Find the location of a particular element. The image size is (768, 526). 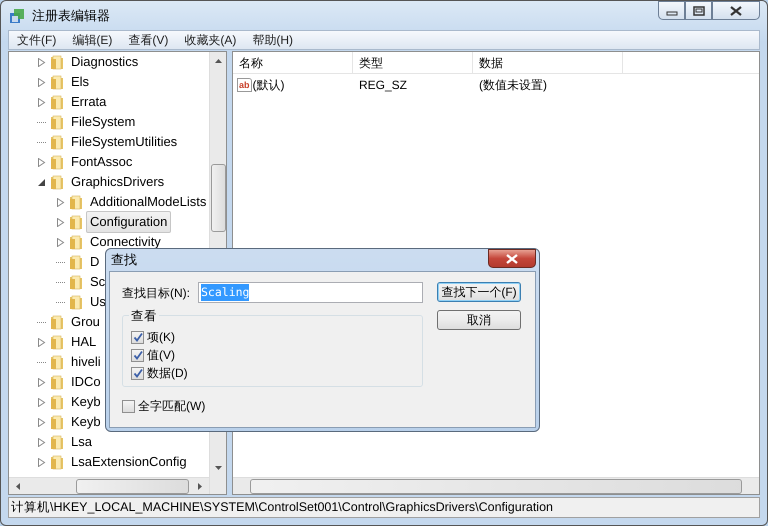

dialog-title: 查找 is located at coordinates (124, 260).